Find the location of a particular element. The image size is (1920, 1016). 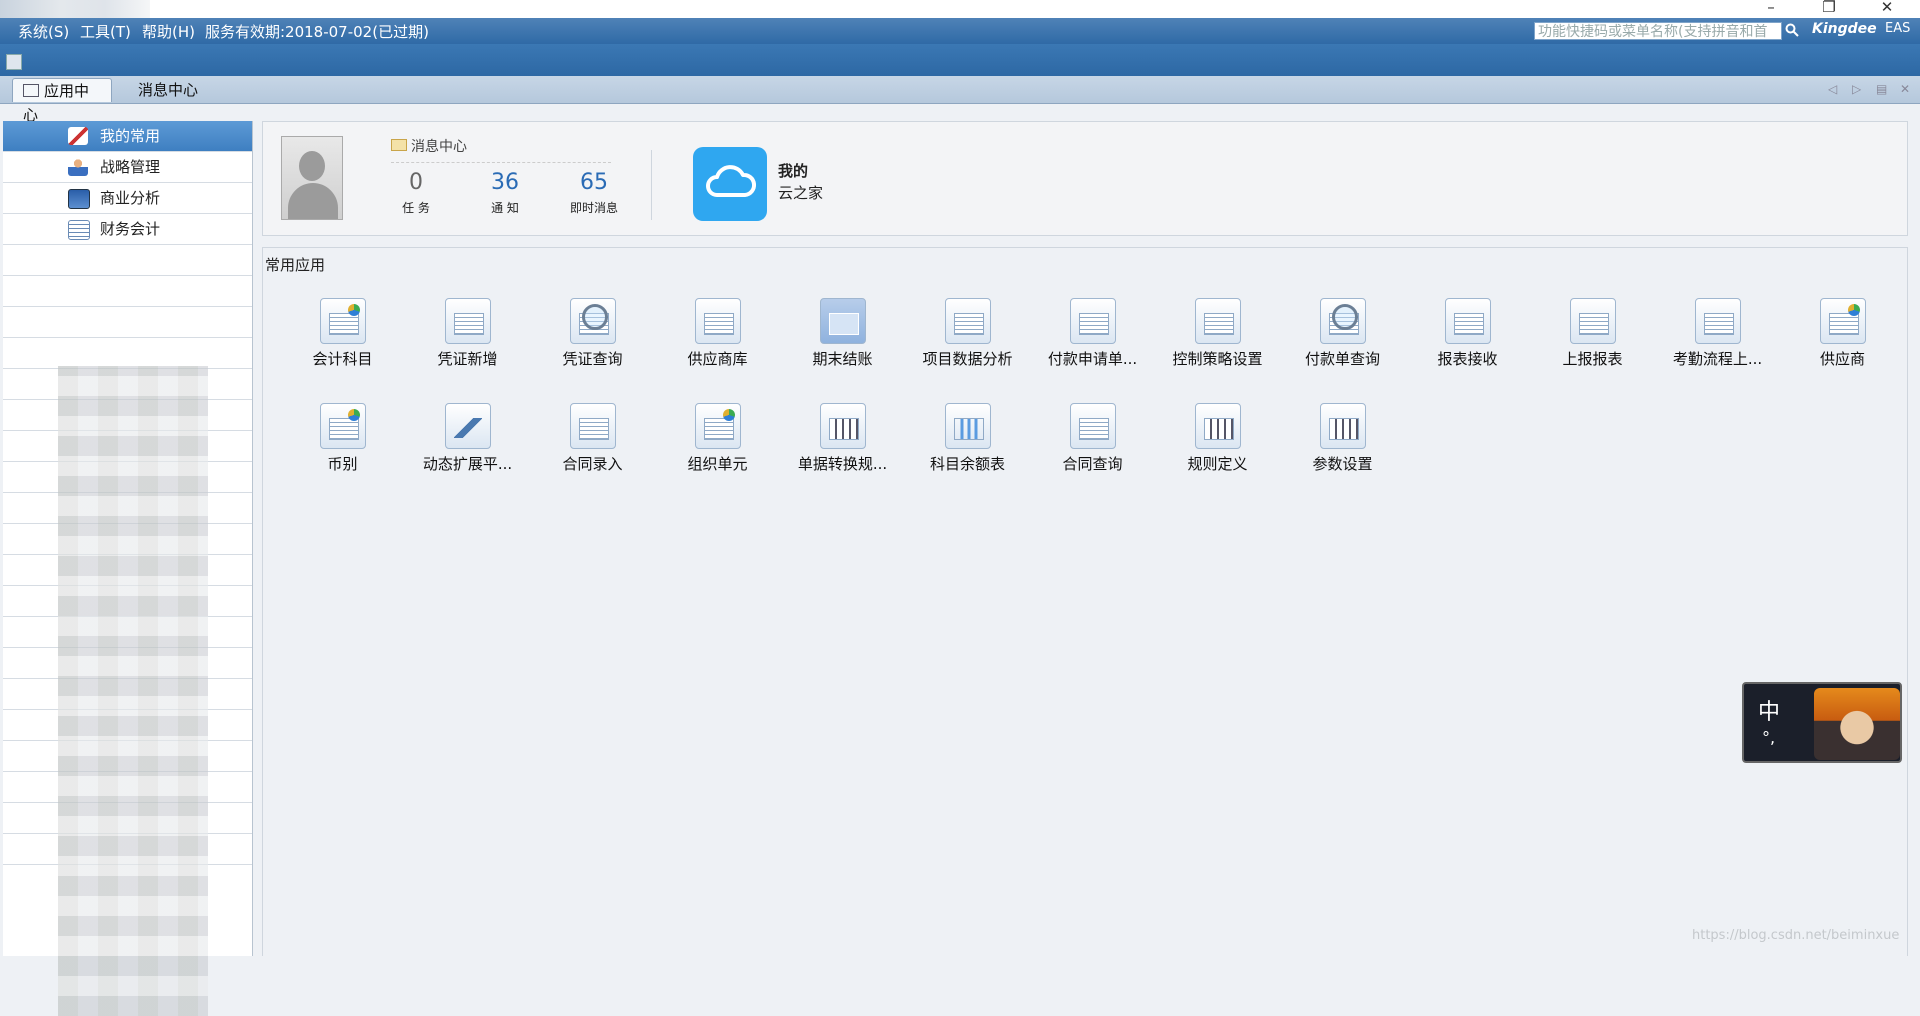

app-item: 凭证查询 is located at coordinates (592, 333).